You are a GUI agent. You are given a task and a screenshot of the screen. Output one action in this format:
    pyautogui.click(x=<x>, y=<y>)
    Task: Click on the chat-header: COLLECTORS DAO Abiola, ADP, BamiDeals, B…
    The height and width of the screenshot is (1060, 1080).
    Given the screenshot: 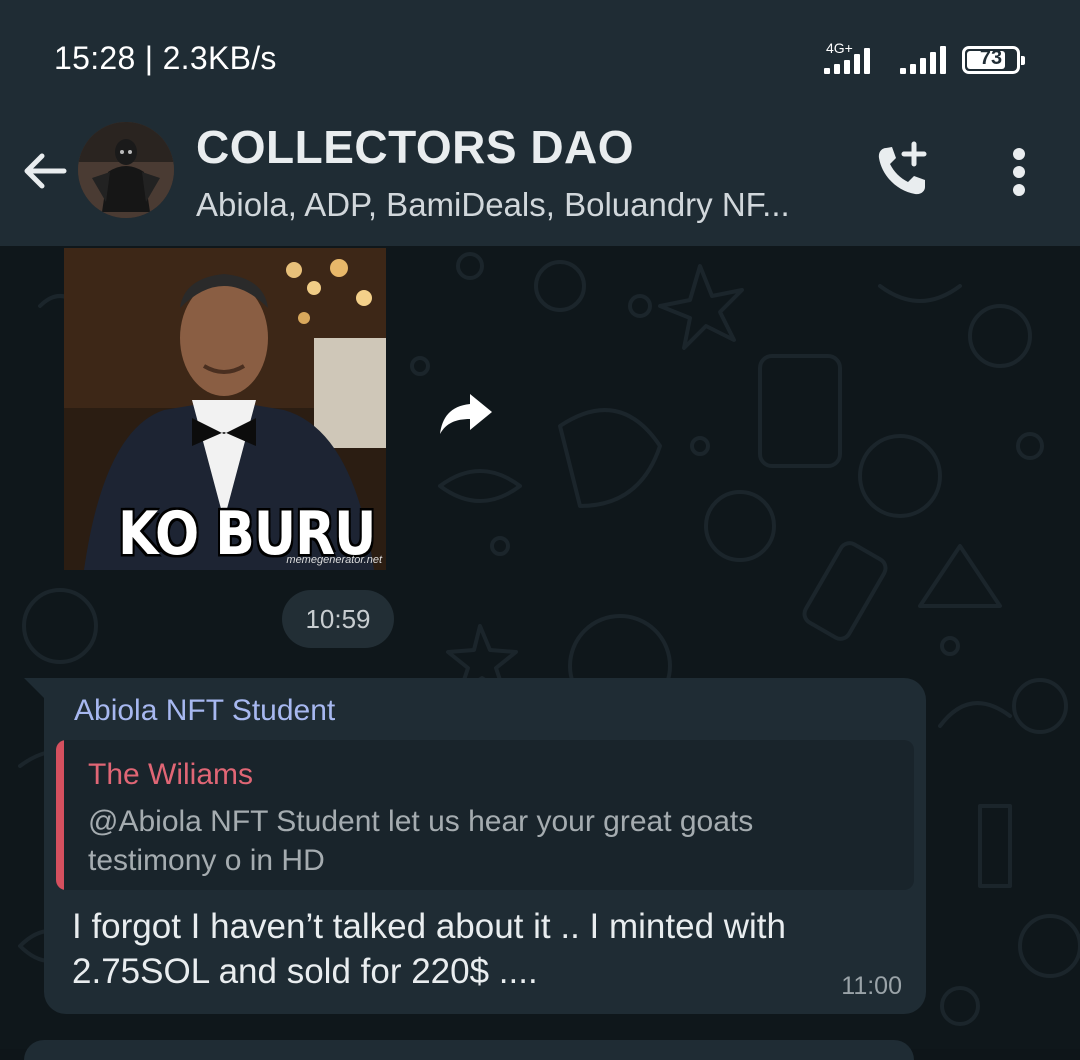 What is the action you would take?
    pyautogui.click(x=540, y=173)
    